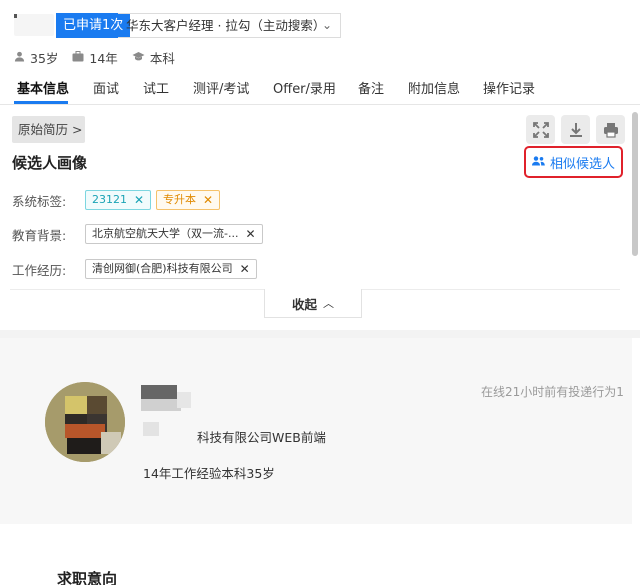  I want to click on online-status: 在线21小时前有投递行为1, so click(552, 392).